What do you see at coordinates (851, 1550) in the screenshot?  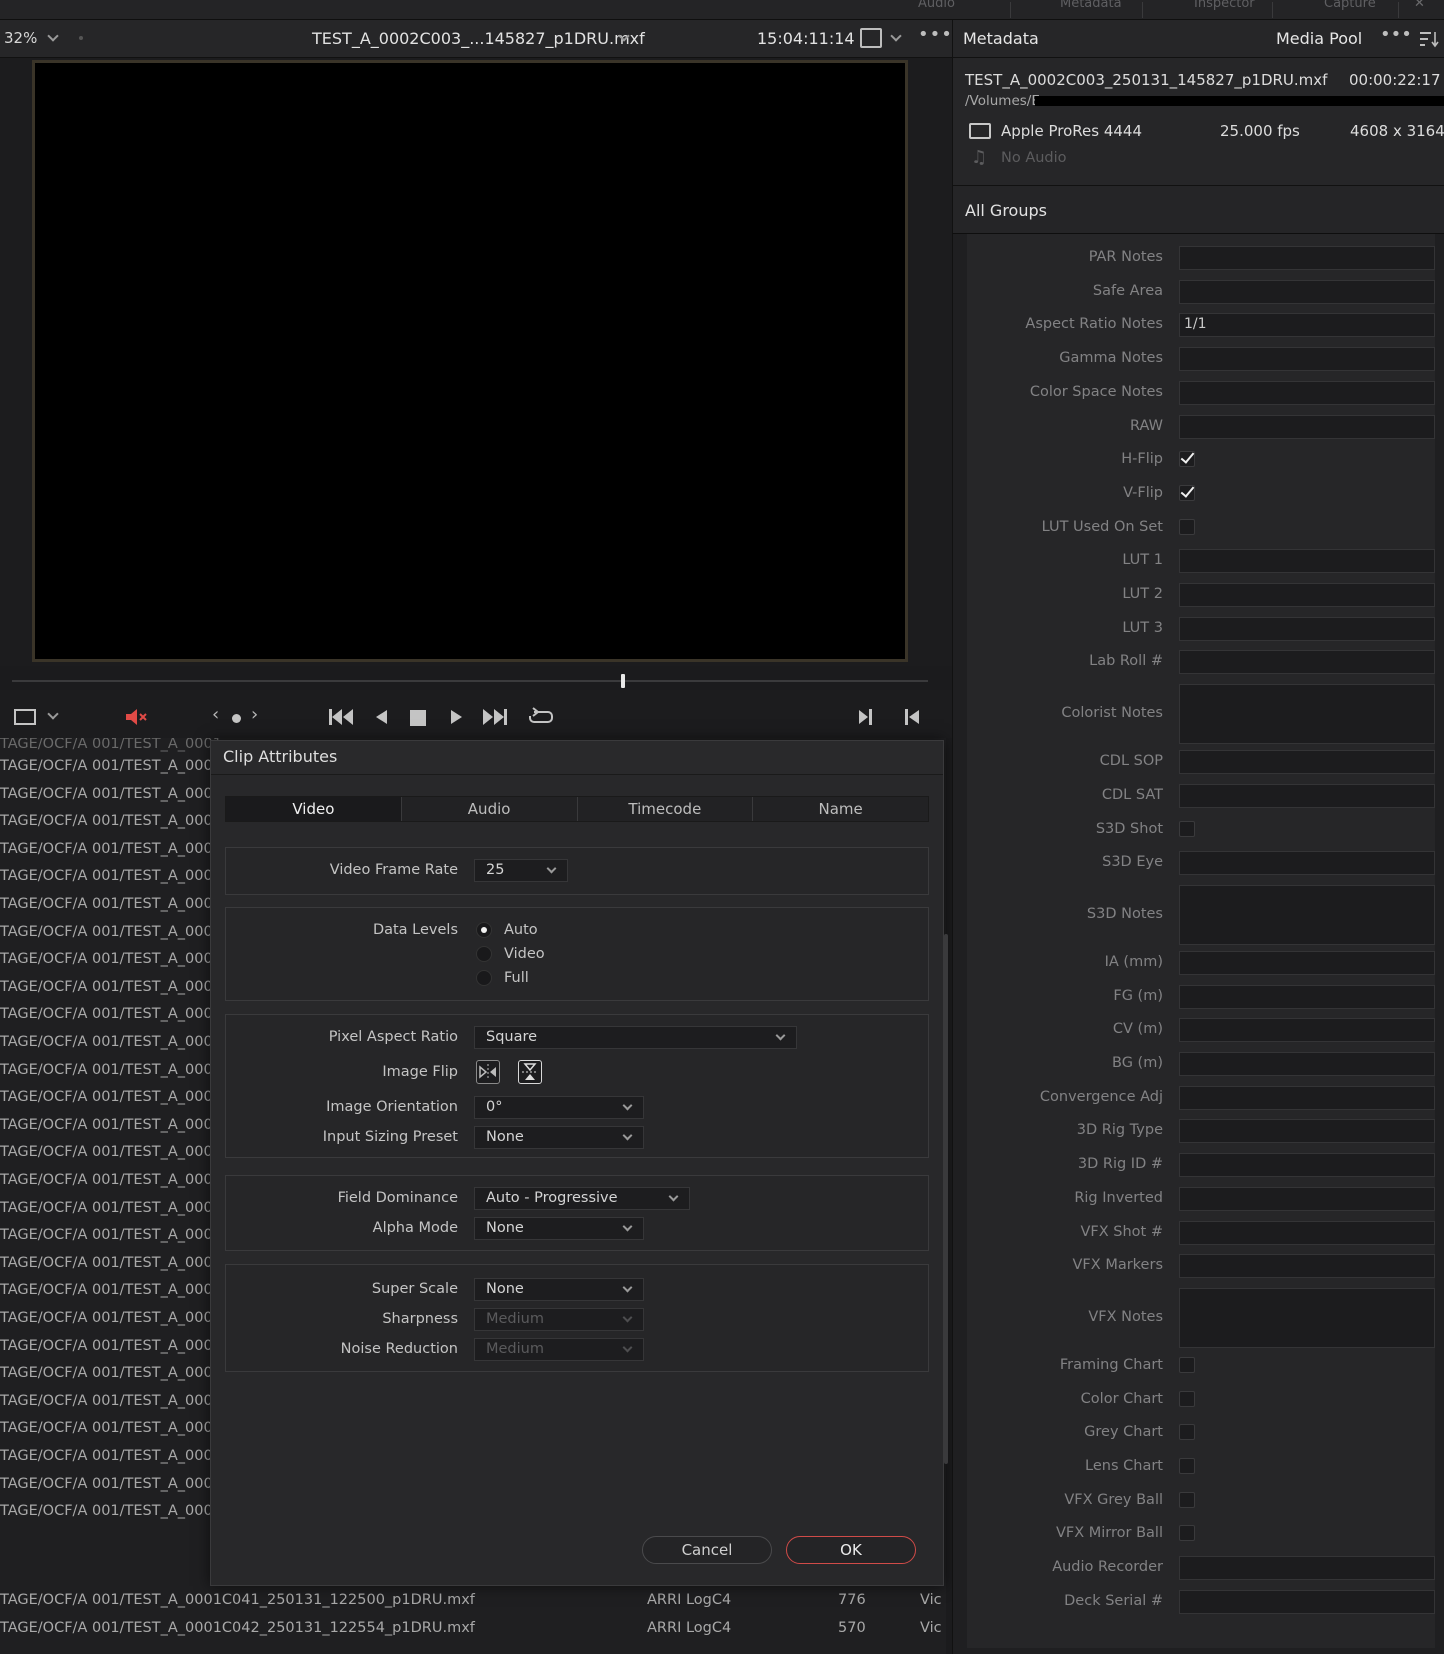 I see `ok-button: OK` at bounding box center [851, 1550].